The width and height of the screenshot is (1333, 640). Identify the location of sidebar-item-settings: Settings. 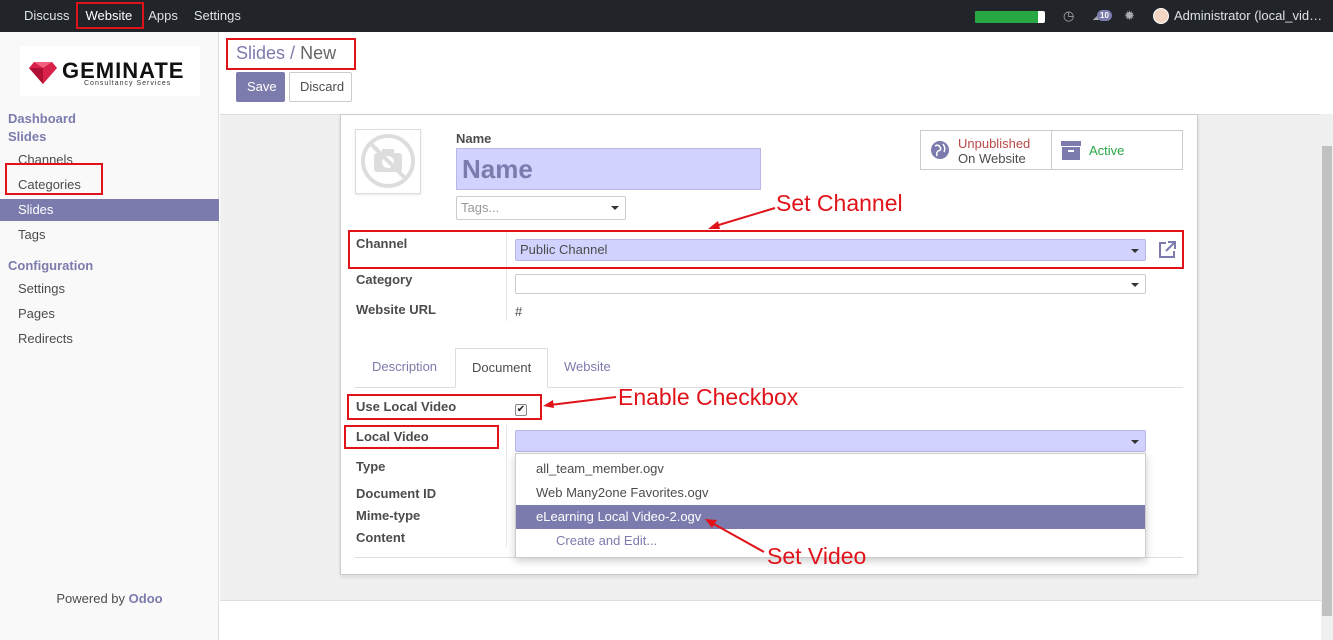
(109, 289).